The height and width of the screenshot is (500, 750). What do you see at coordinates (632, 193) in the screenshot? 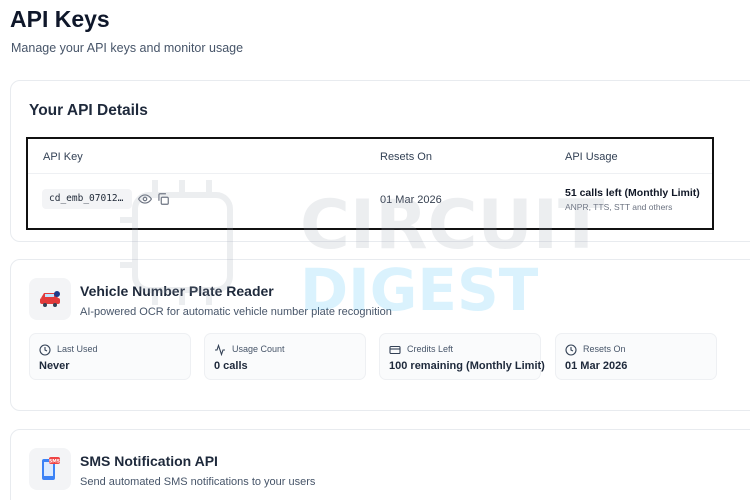
I see `usage-remaining: 51 calls left (Monthly Limit)` at bounding box center [632, 193].